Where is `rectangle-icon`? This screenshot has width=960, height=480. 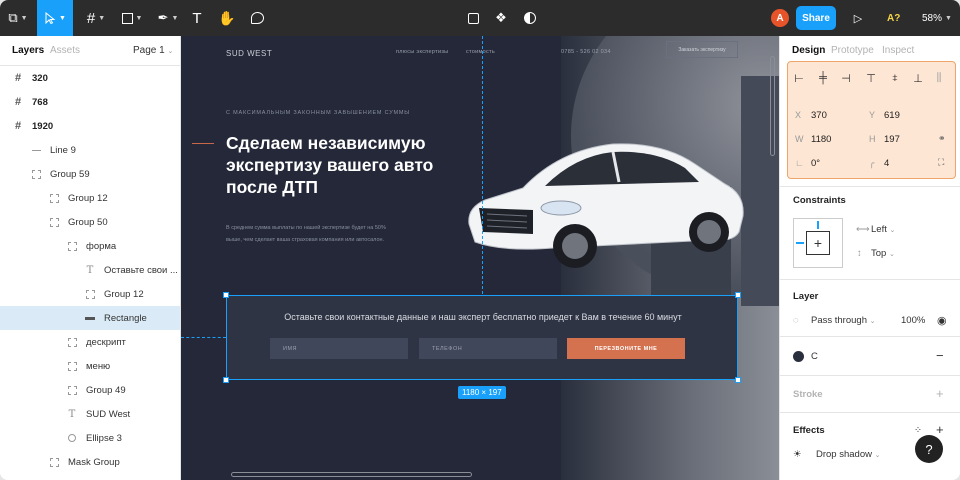 rectangle-icon is located at coordinates (90, 318).